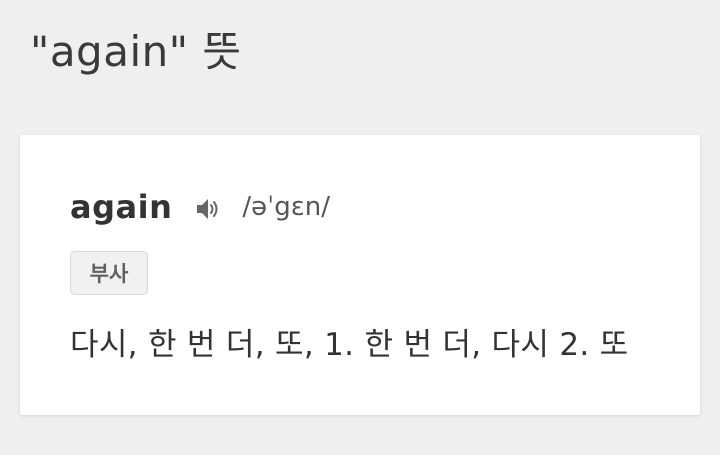  Describe the element at coordinates (349, 345) in the screenshot. I see `definition-text: 다시, 한 번 더, 또, 1. 한 번 더, 다시 2. 또` at that location.